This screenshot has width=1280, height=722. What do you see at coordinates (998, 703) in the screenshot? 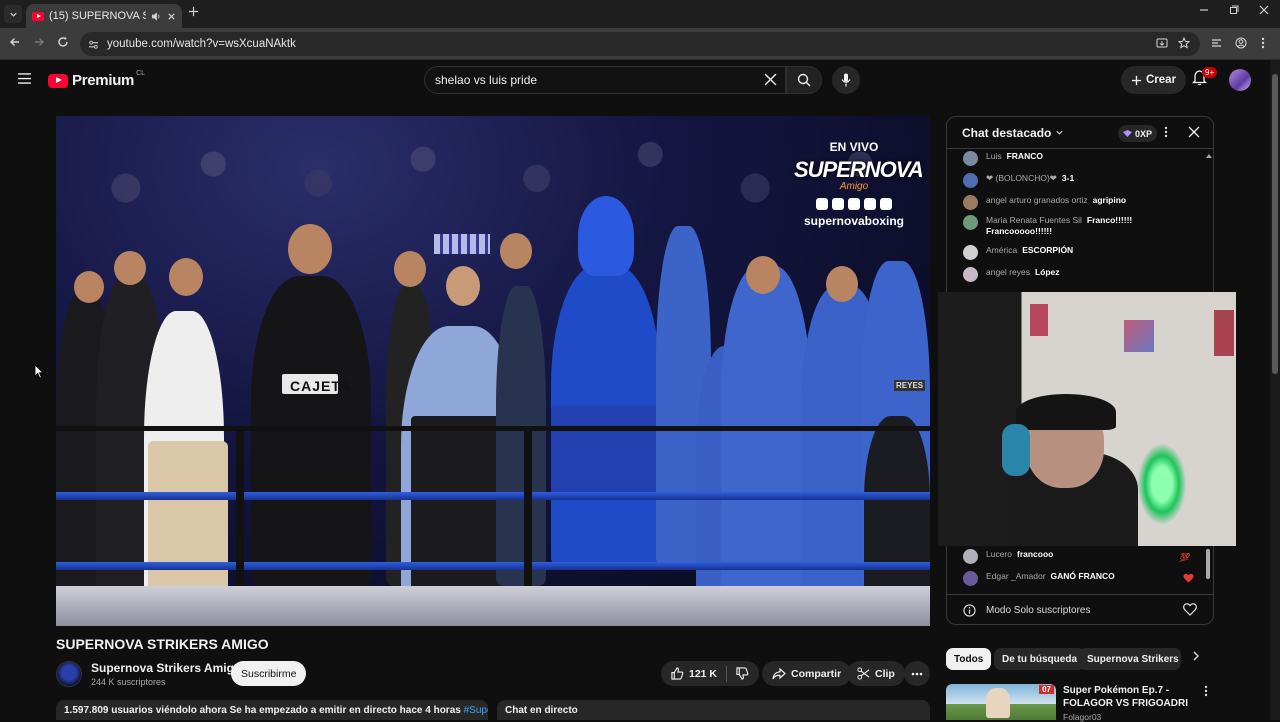
I see `thumbnail-character` at bounding box center [998, 703].